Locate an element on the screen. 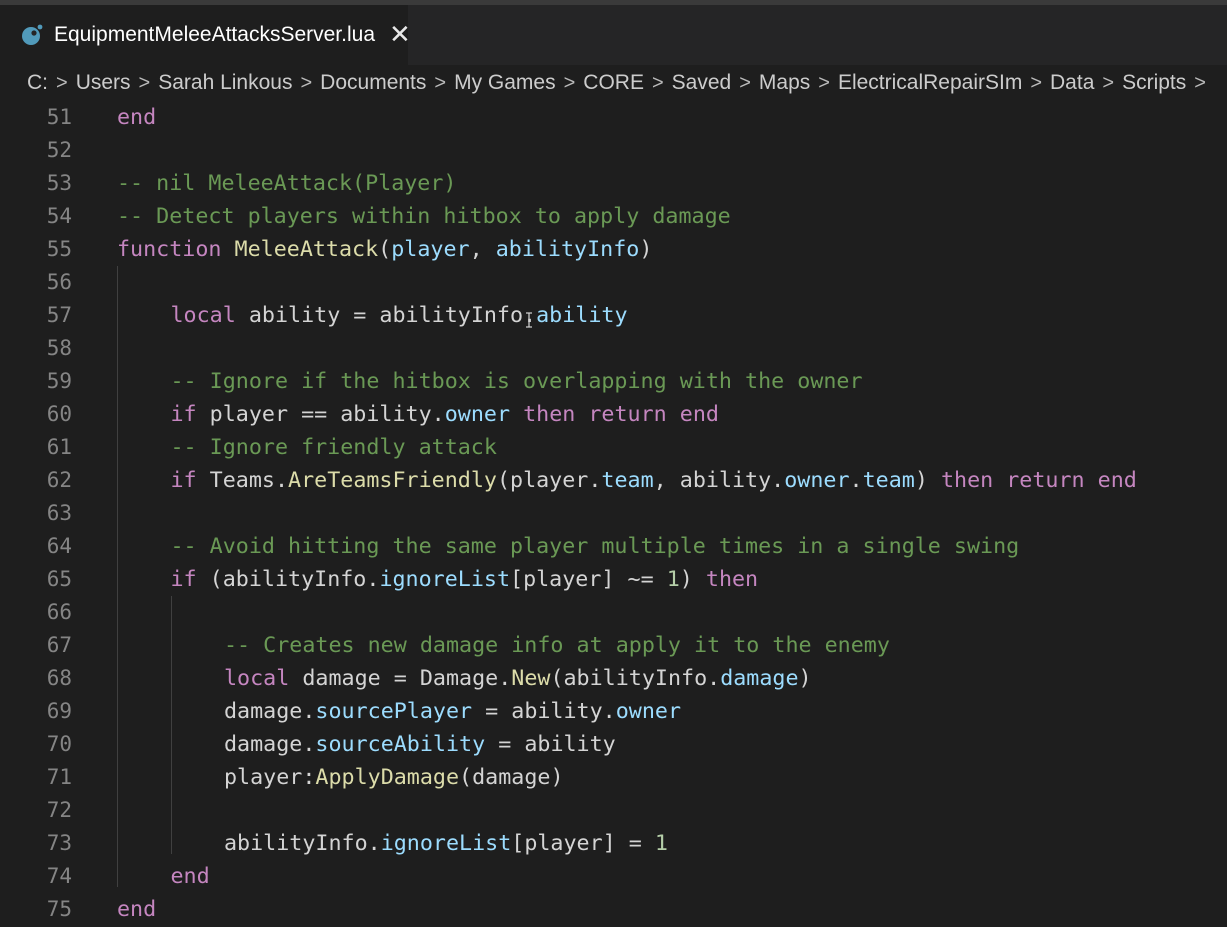 This screenshot has height=927, width=1227. line-number: 57 is located at coordinates (59, 315).